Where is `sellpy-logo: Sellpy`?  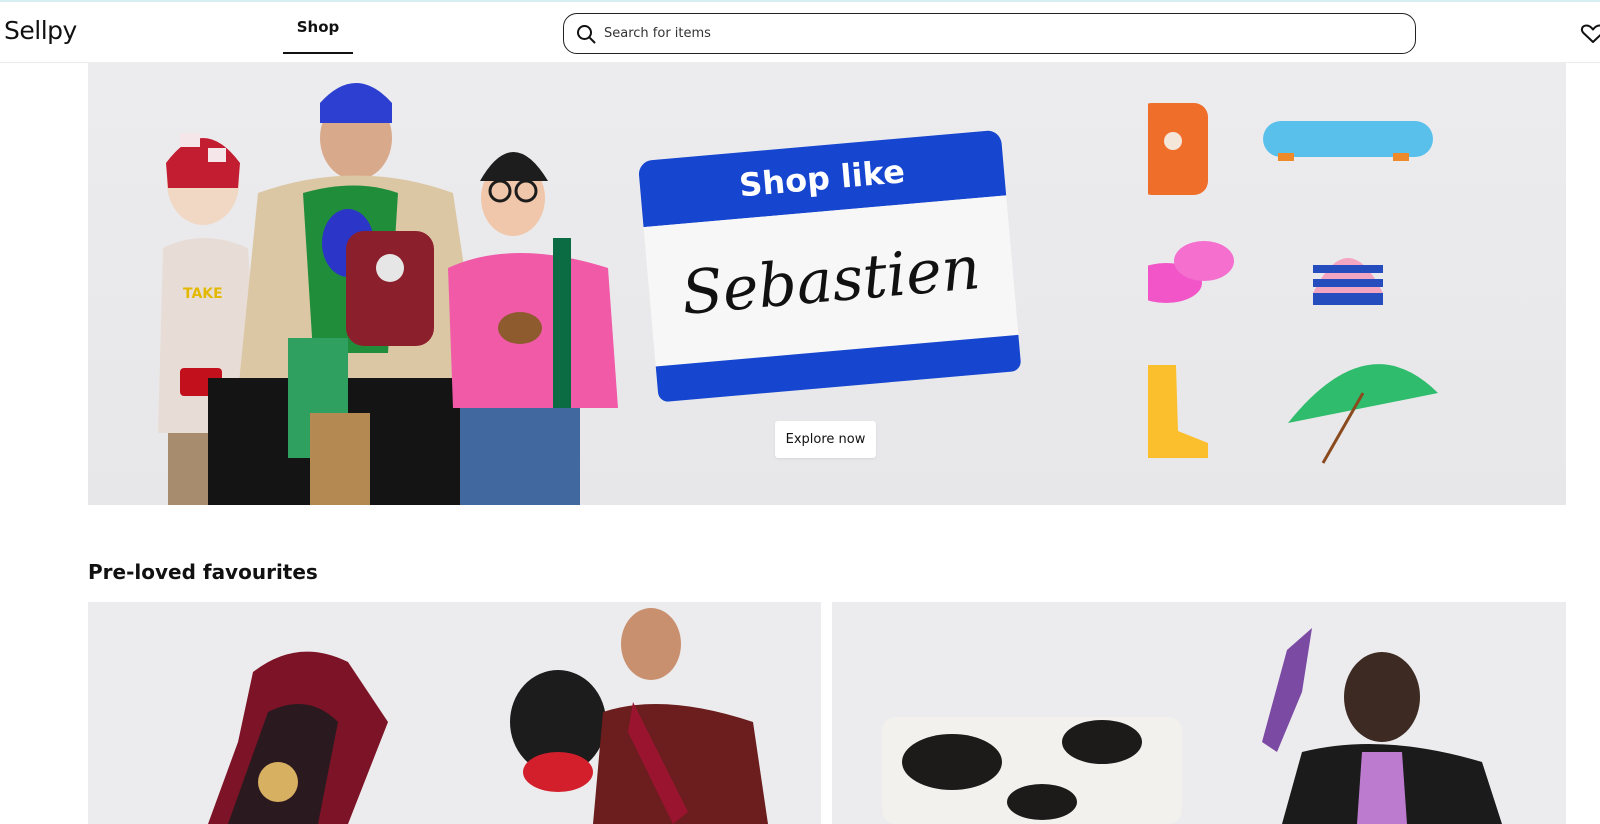
sellpy-logo: Sellpy is located at coordinates (40, 30).